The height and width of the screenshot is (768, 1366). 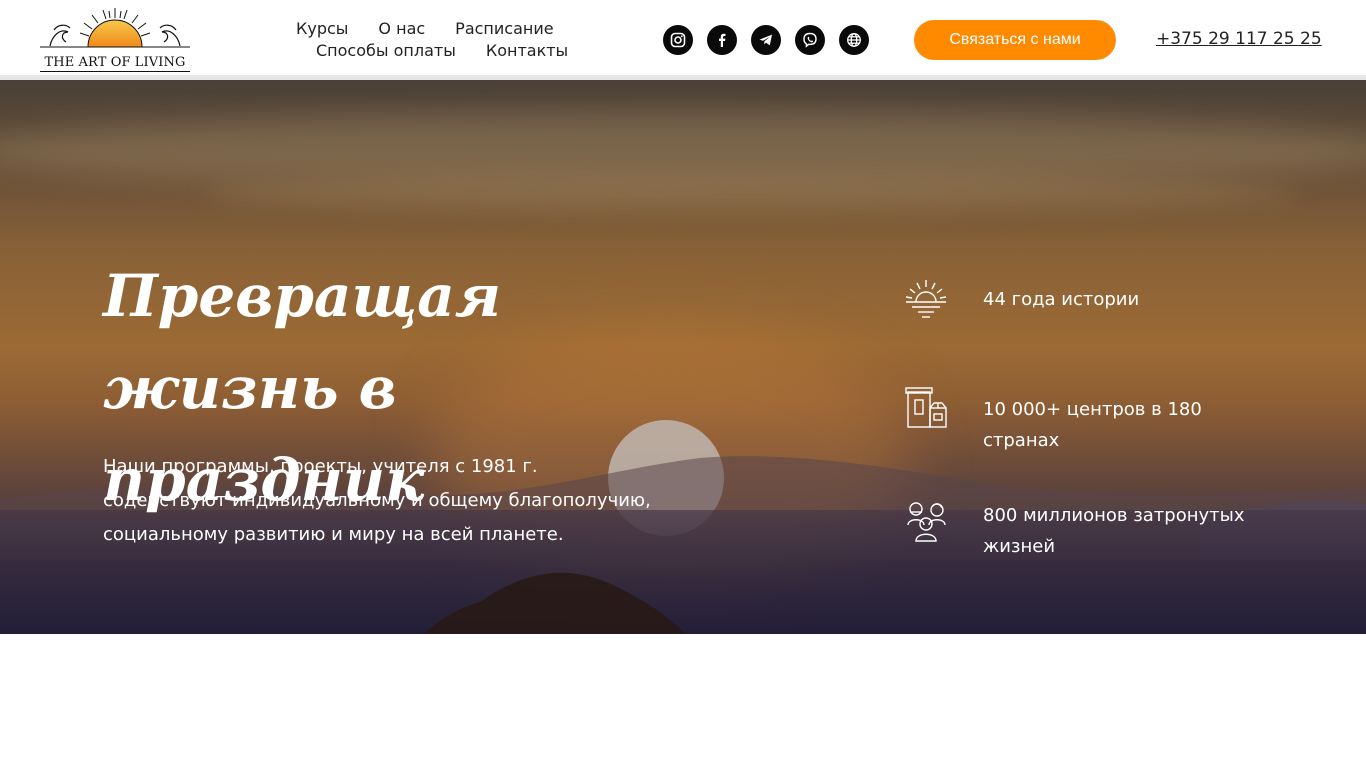 I want to click on hero-cloud, so click(x=750, y=195).